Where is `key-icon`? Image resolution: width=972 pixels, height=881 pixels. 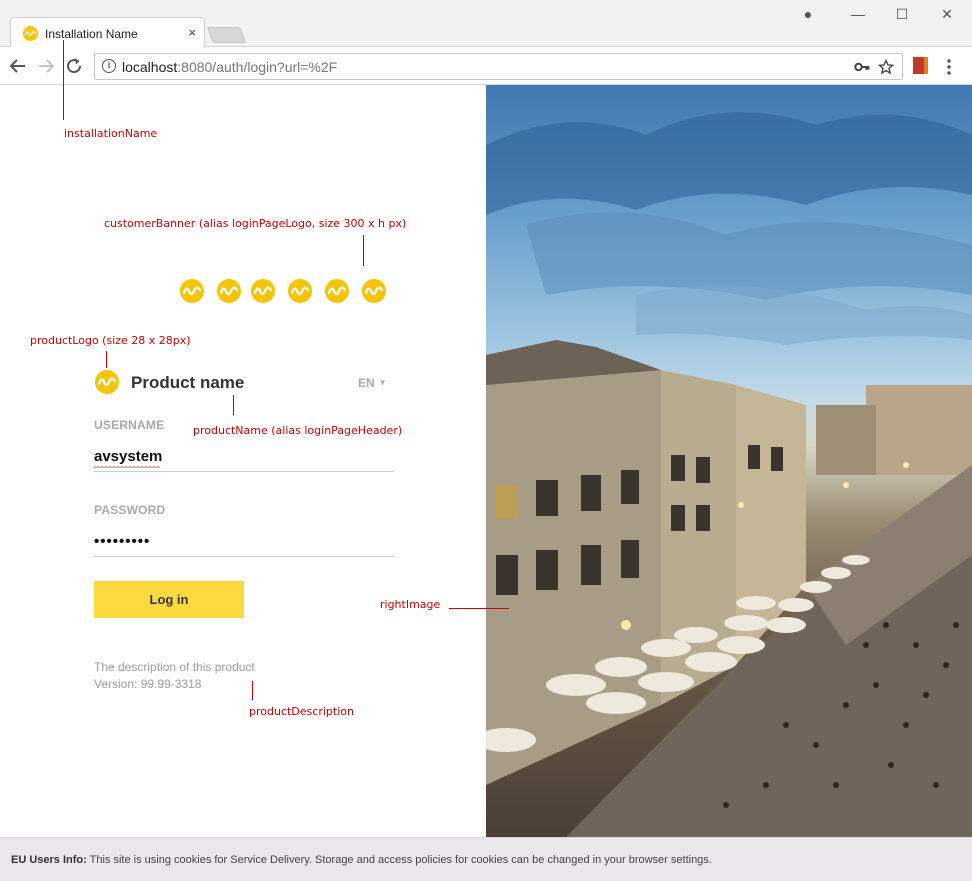 key-icon is located at coordinates (862, 67).